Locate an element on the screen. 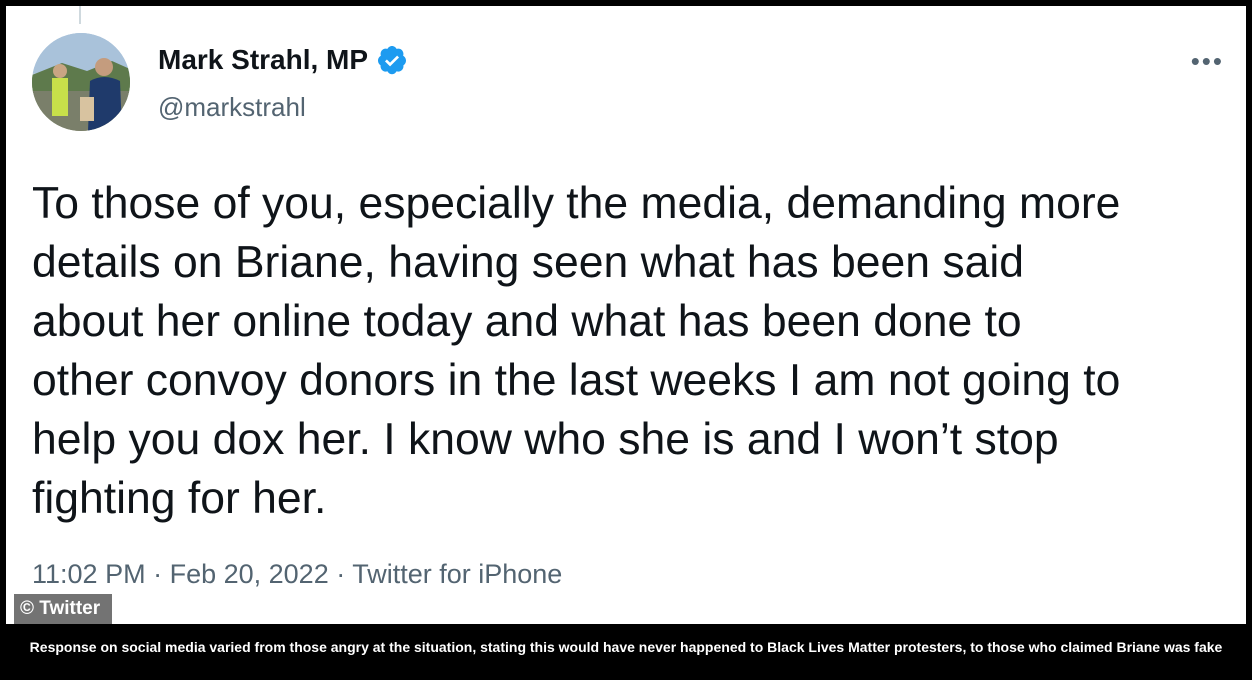 The height and width of the screenshot is (680, 1252). verified-badge-icon is located at coordinates (392, 60).